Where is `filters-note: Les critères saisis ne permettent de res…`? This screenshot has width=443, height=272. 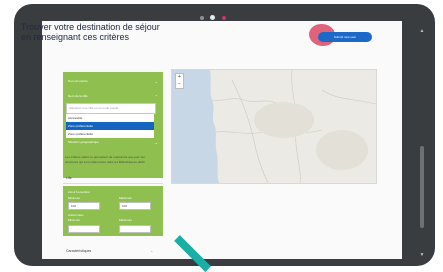 filters-note: Les critères saisis ne permettent de res… is located at coordinates (105, 159).